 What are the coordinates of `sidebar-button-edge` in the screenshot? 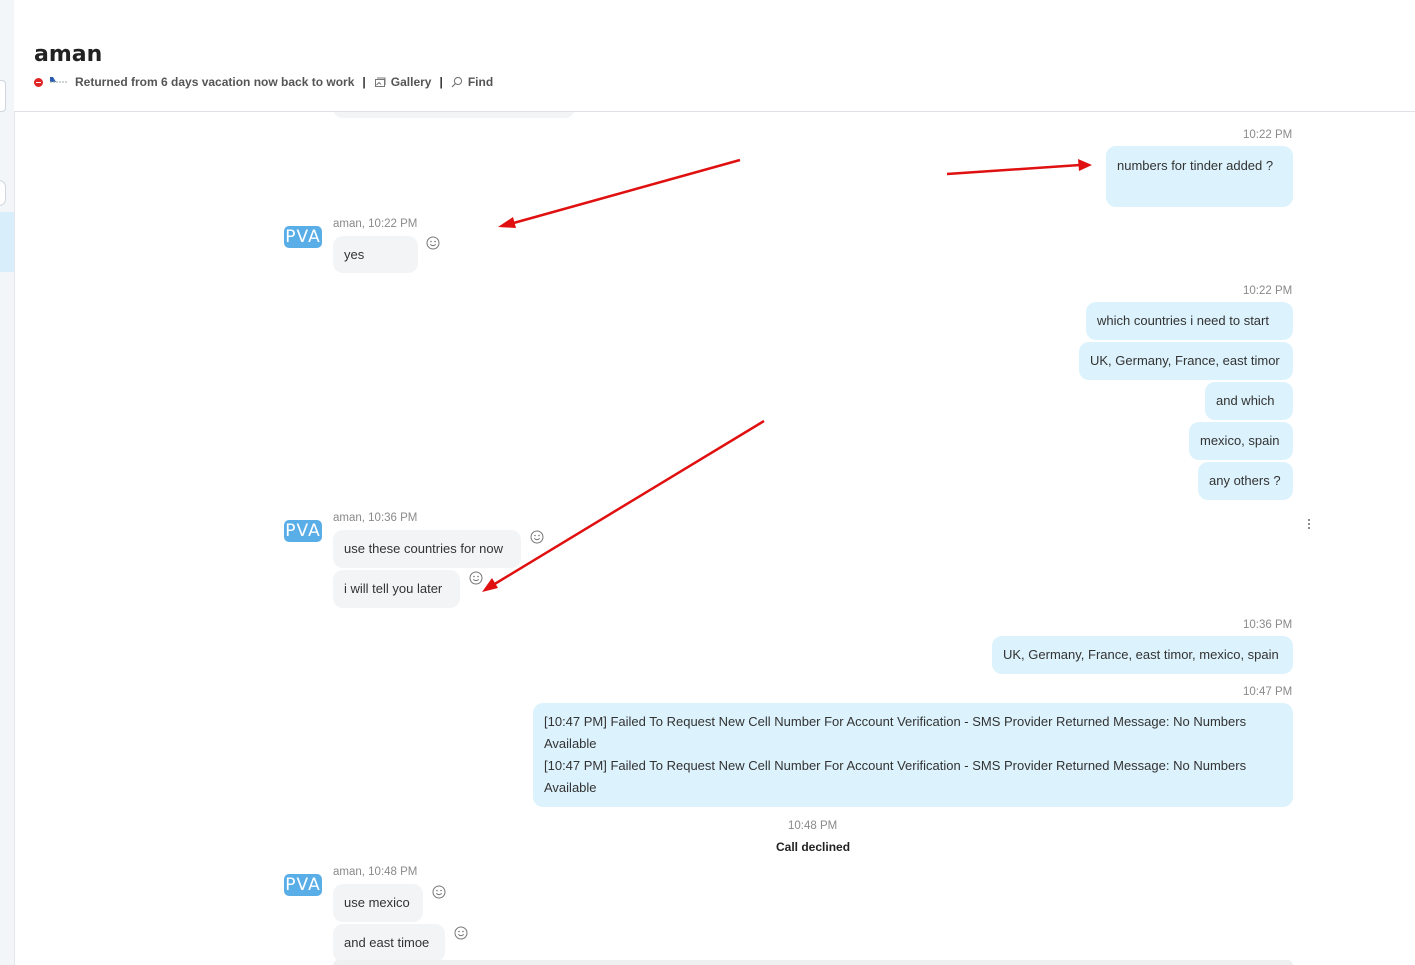 It's located at (3, 193).